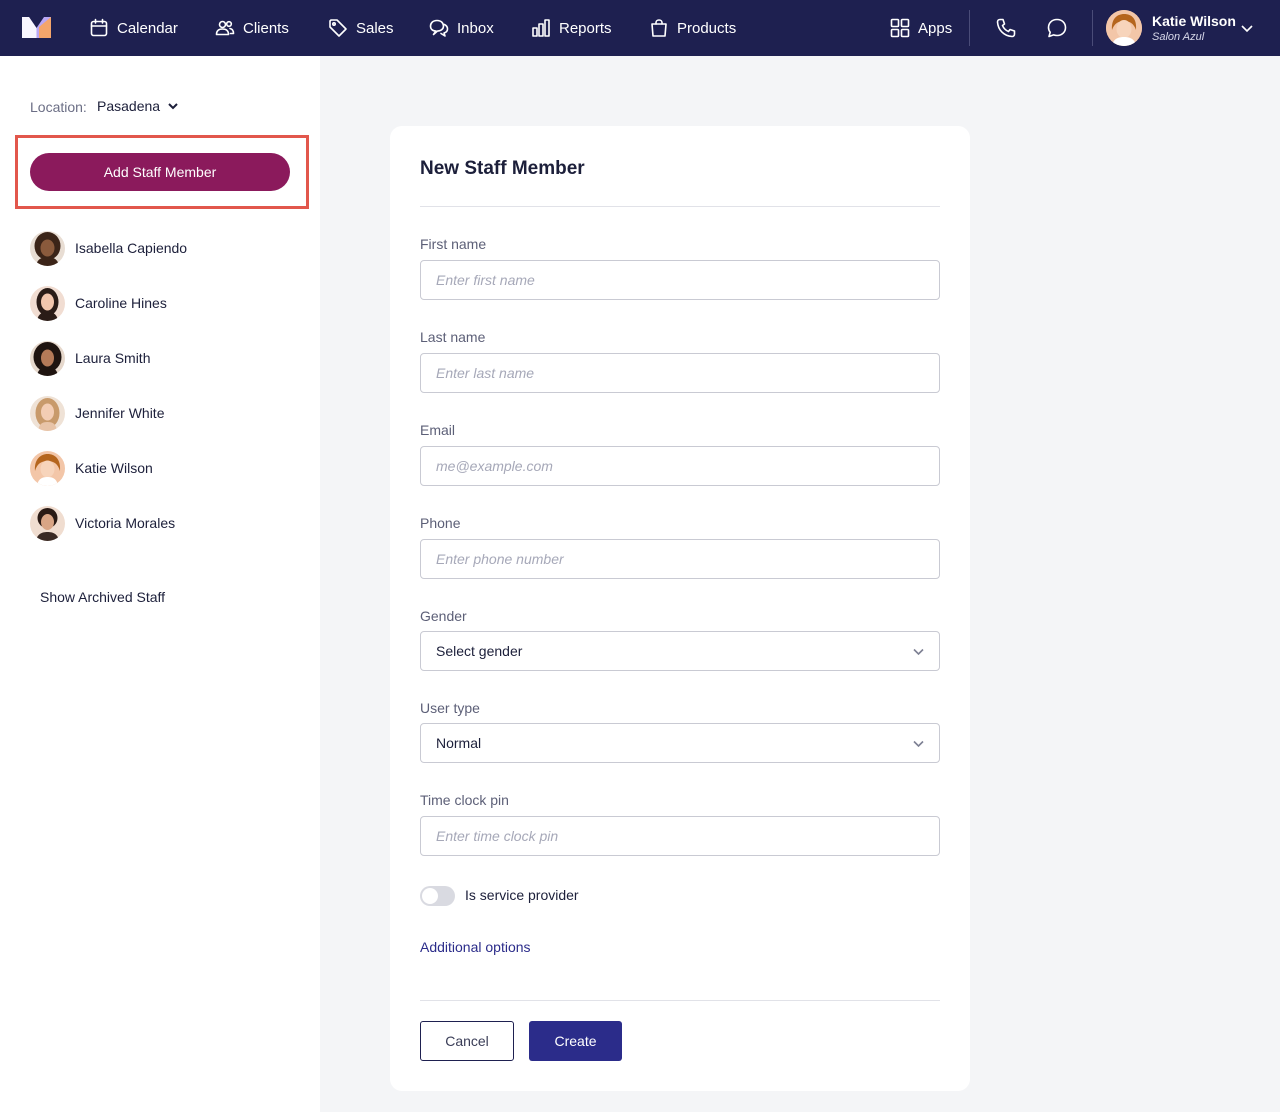 The image size is (1280, 1112). What do you see at coordinates (464, 800) in the screenshot?
I see `time-clock-pin-label: Time clock pin` at bounding box center [464, 800].